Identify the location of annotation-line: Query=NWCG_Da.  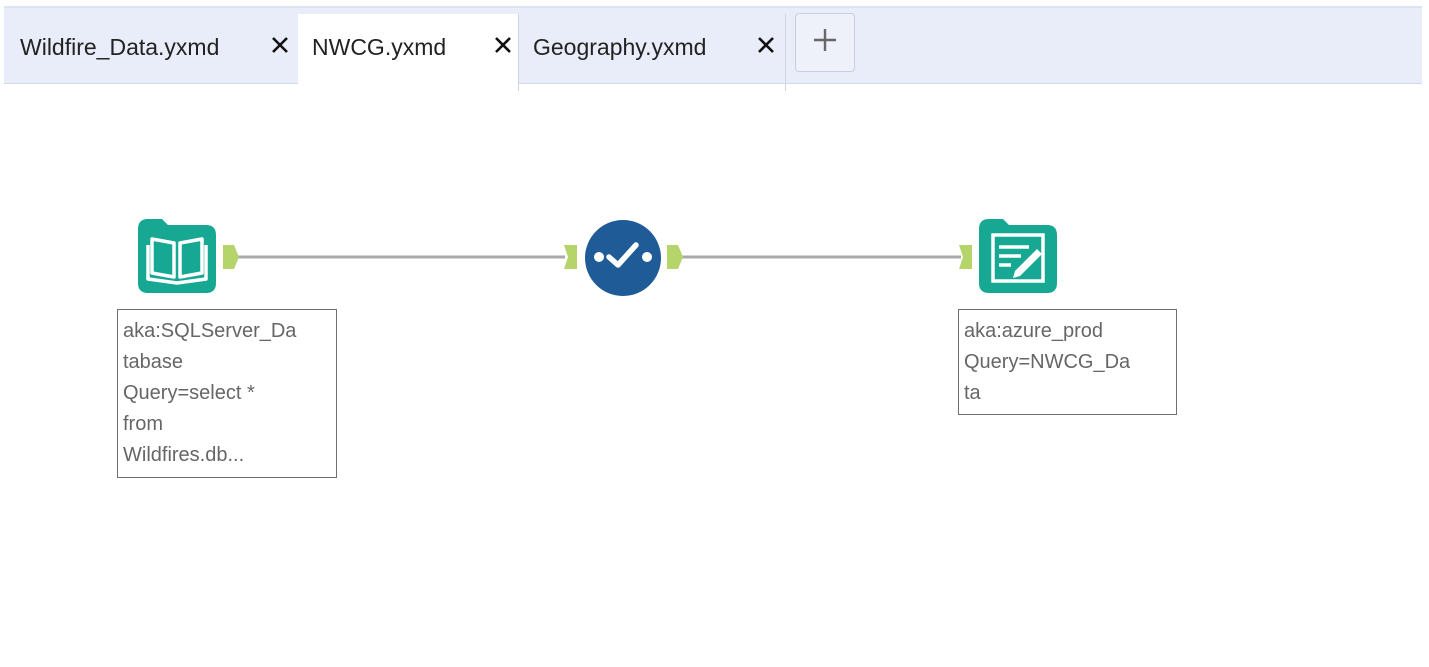
(1047, 362).